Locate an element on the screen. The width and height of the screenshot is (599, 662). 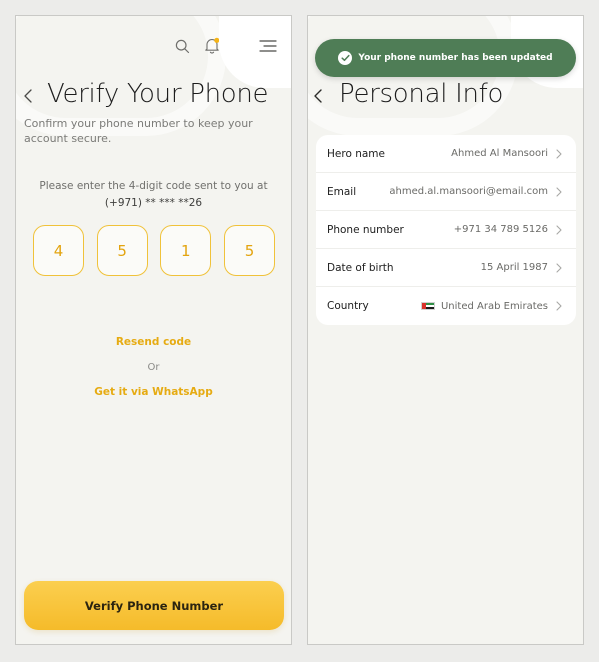
info-value-text: +971 34 789 5126 is located at coordinates (500, 229).